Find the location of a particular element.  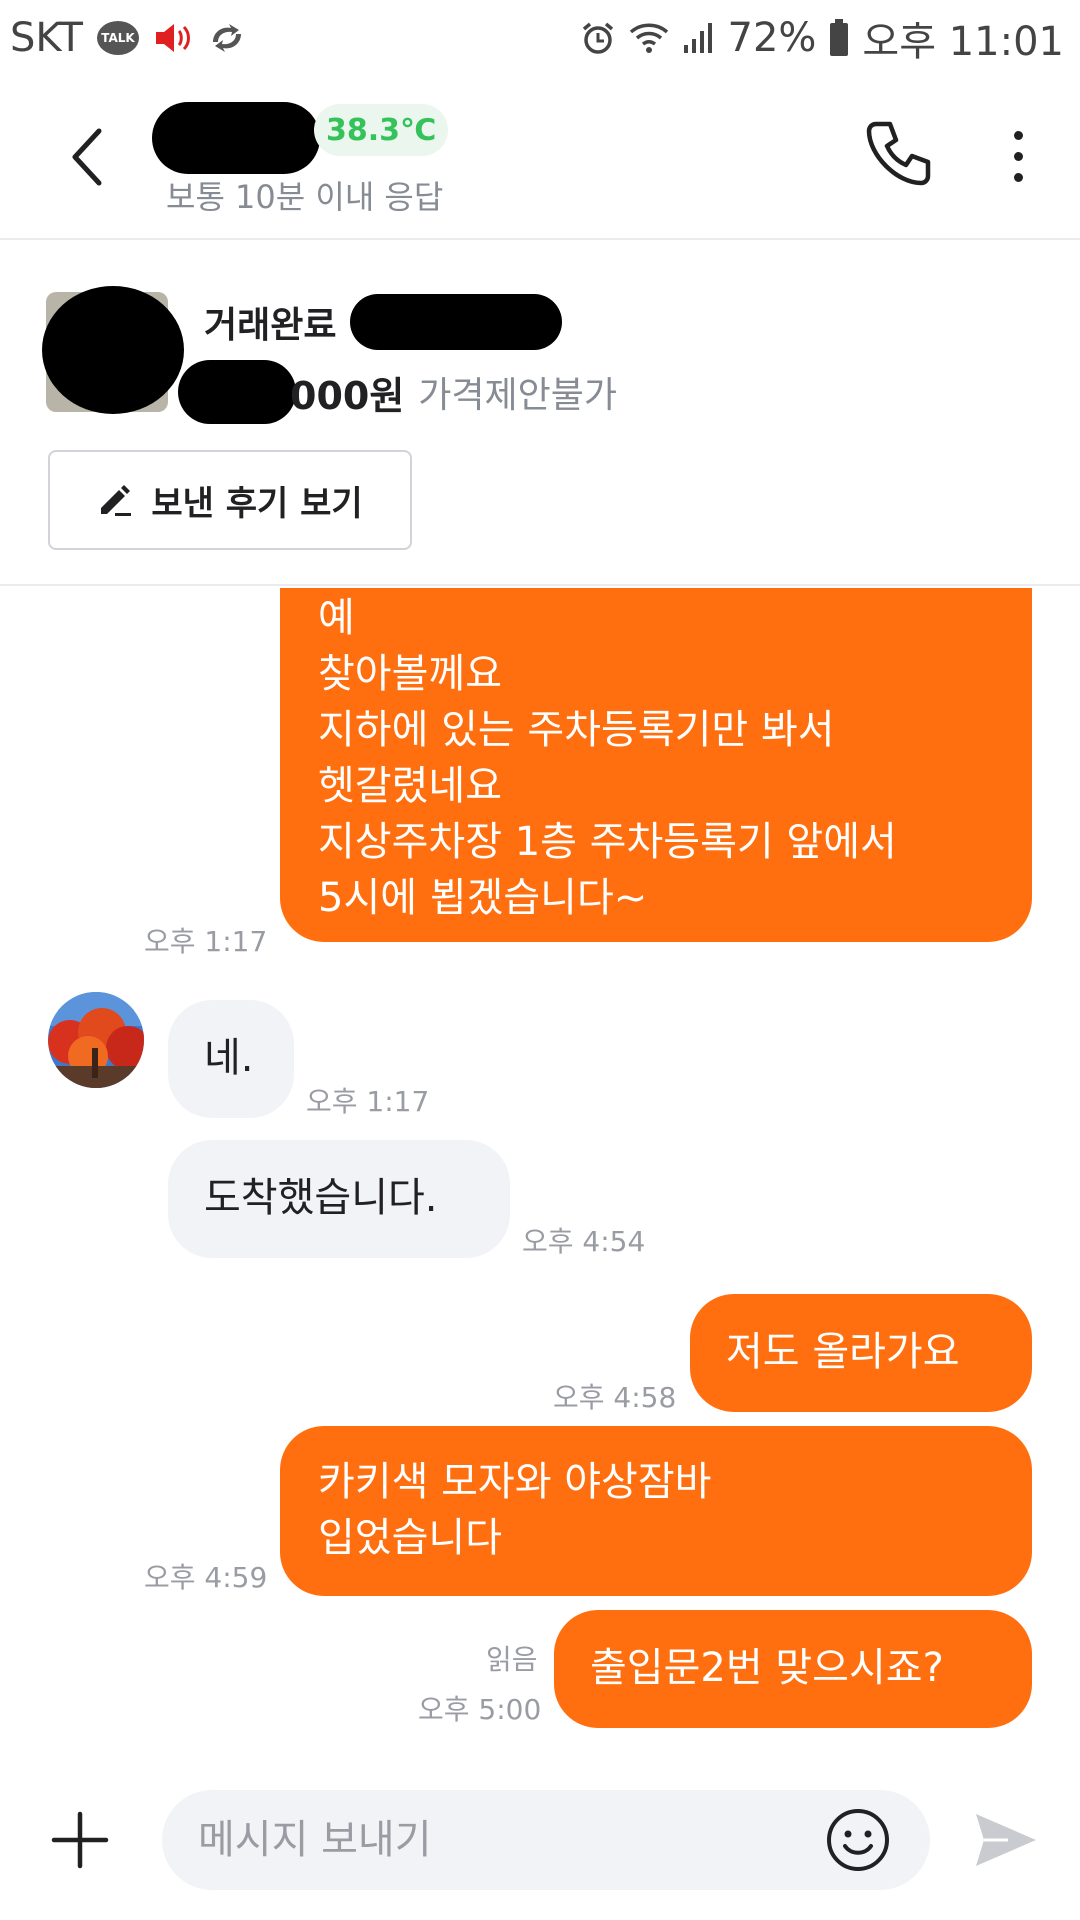

redacted-product-title is located at coordinates (456, 322).